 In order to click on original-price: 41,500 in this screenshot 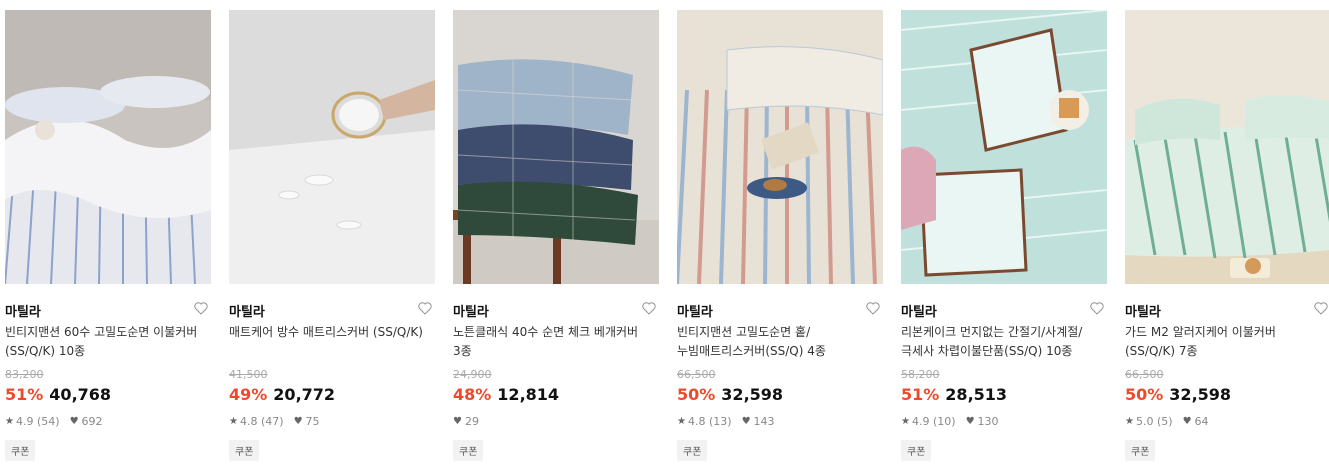, I will do `click(248, 374)`.